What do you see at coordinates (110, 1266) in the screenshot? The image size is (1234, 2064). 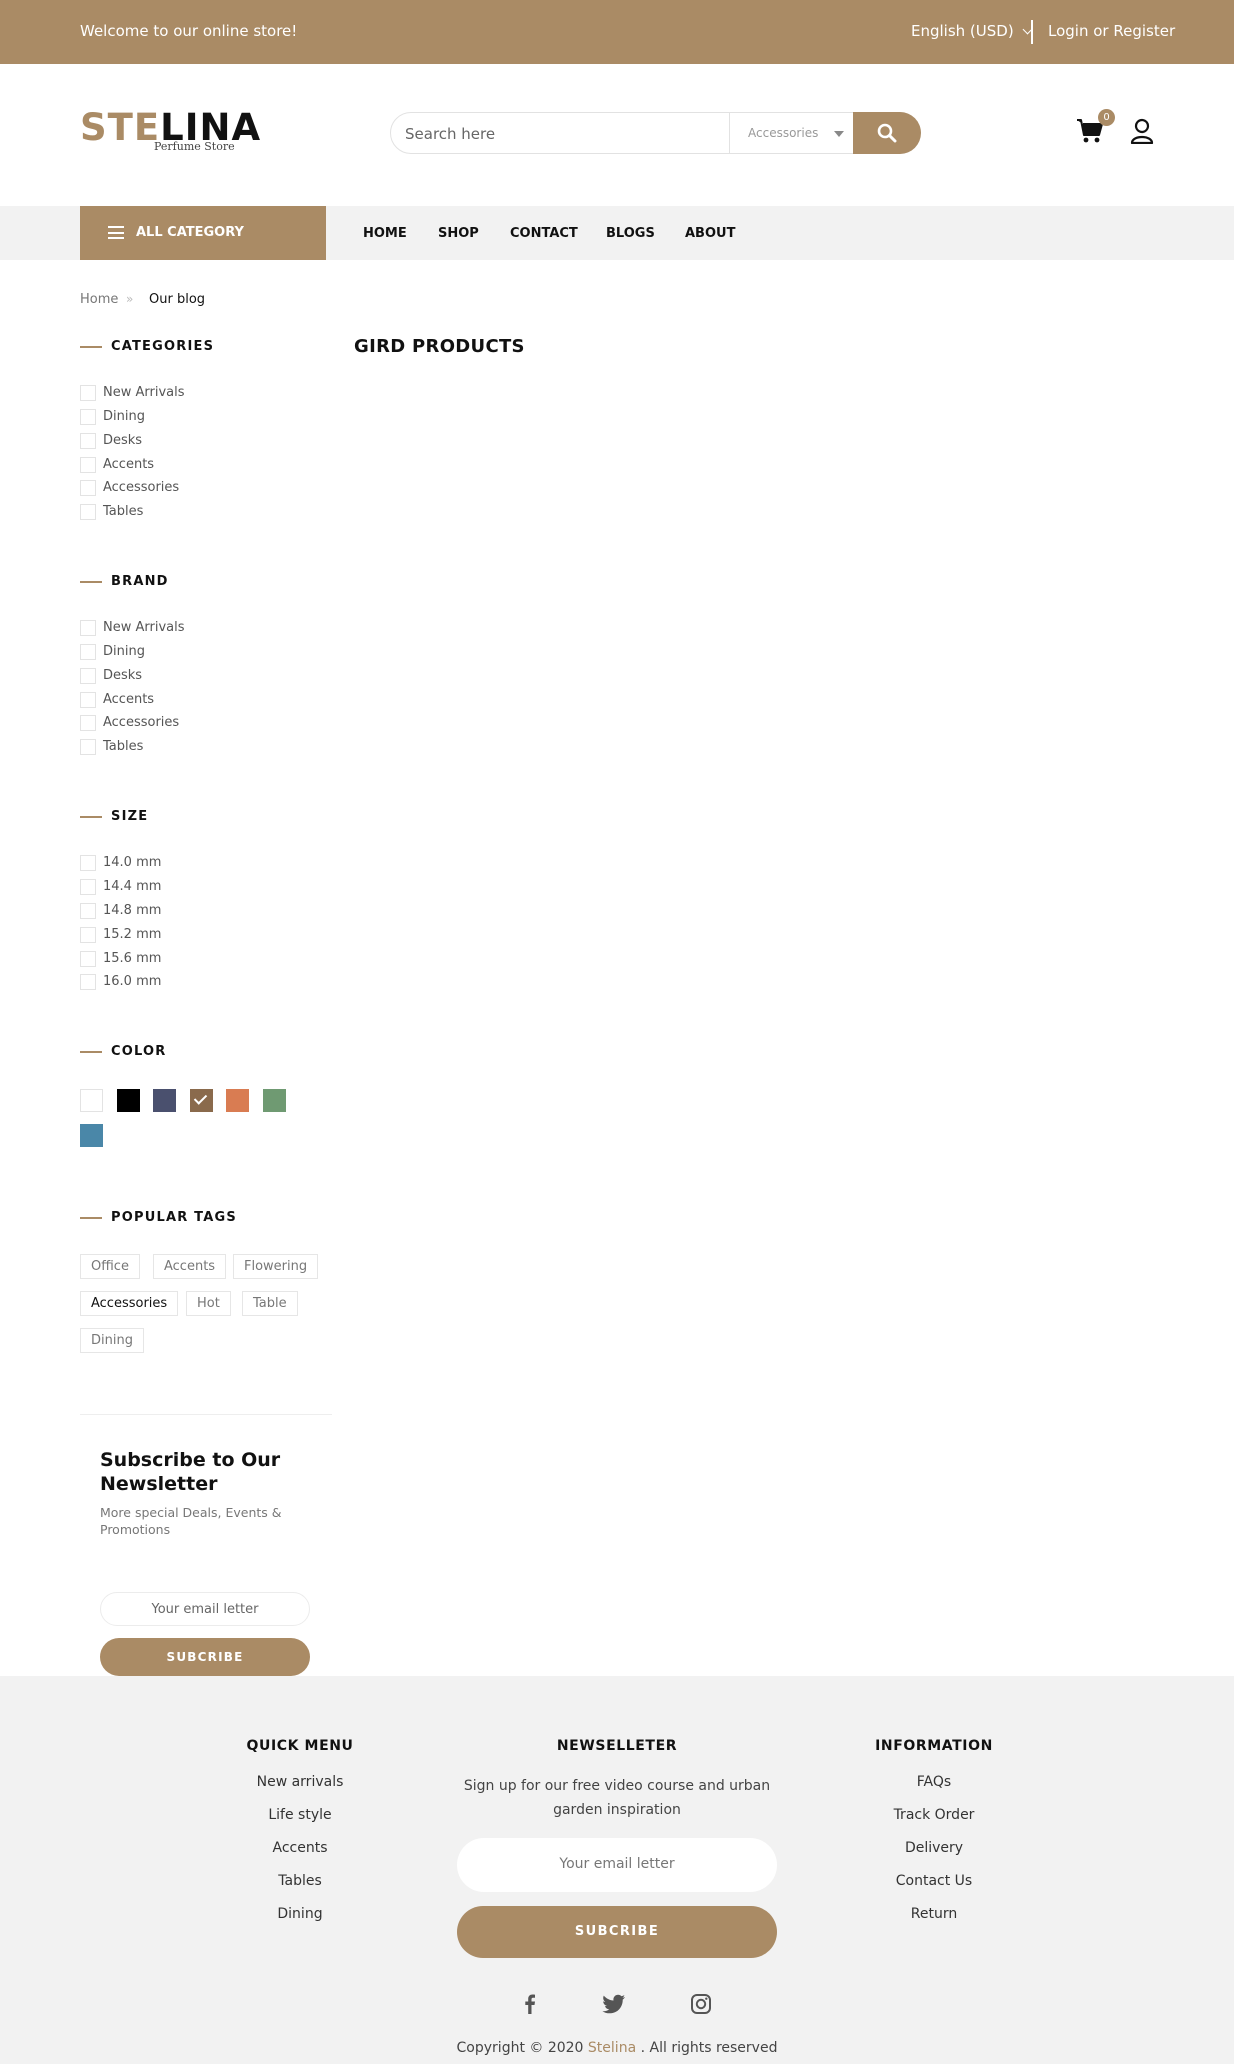 I see `tag-office: Office` at bounding box center [110, 1266].